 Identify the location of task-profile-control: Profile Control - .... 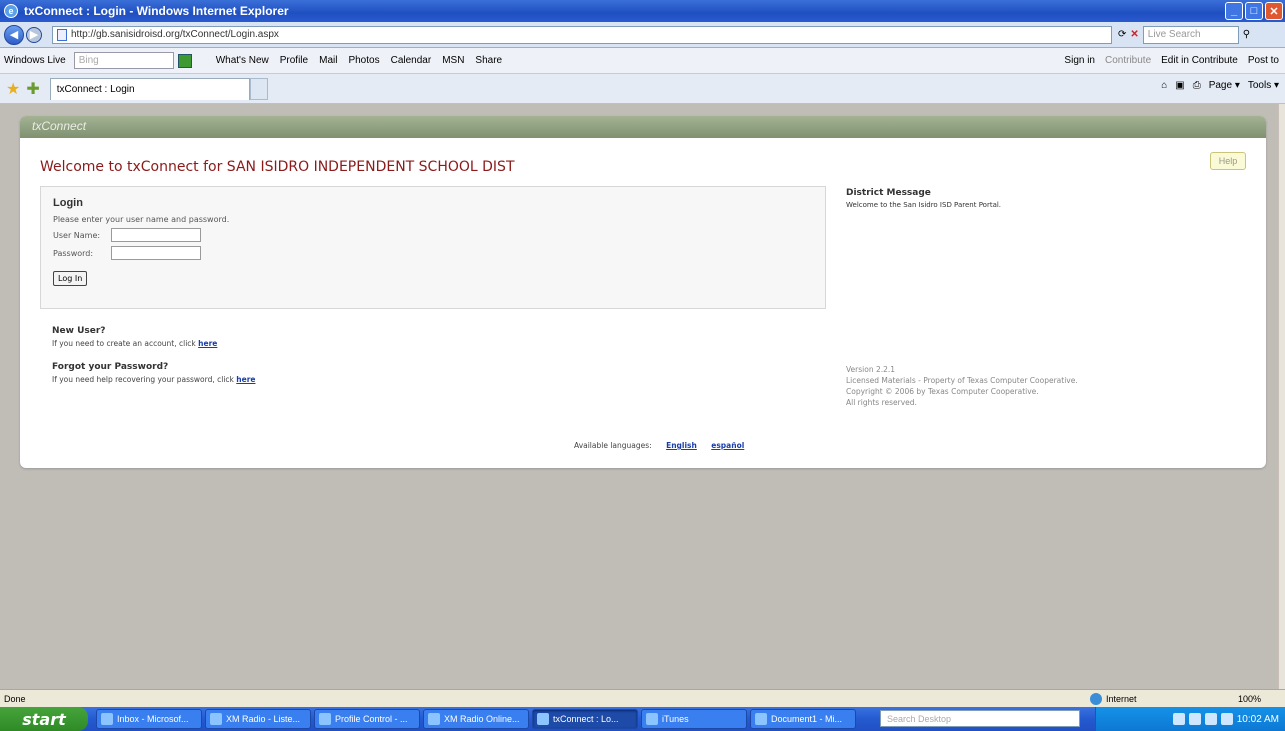
(367, 719).